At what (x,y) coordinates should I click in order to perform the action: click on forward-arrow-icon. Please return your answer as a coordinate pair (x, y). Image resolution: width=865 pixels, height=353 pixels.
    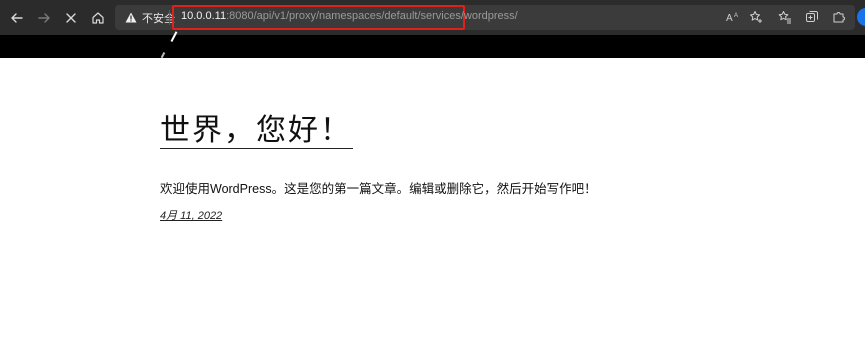
    Looking at the image, I should click on (44, 18).